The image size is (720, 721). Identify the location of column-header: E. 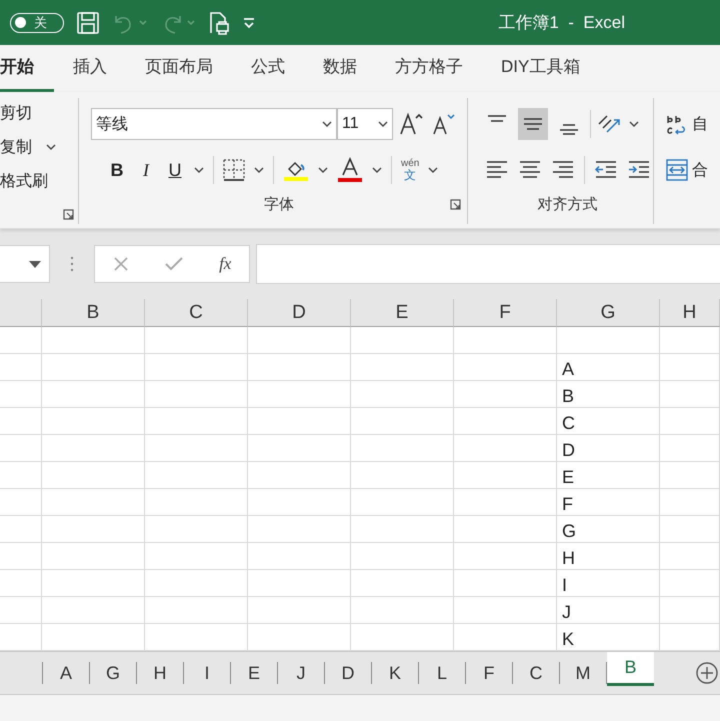
(402, 313).